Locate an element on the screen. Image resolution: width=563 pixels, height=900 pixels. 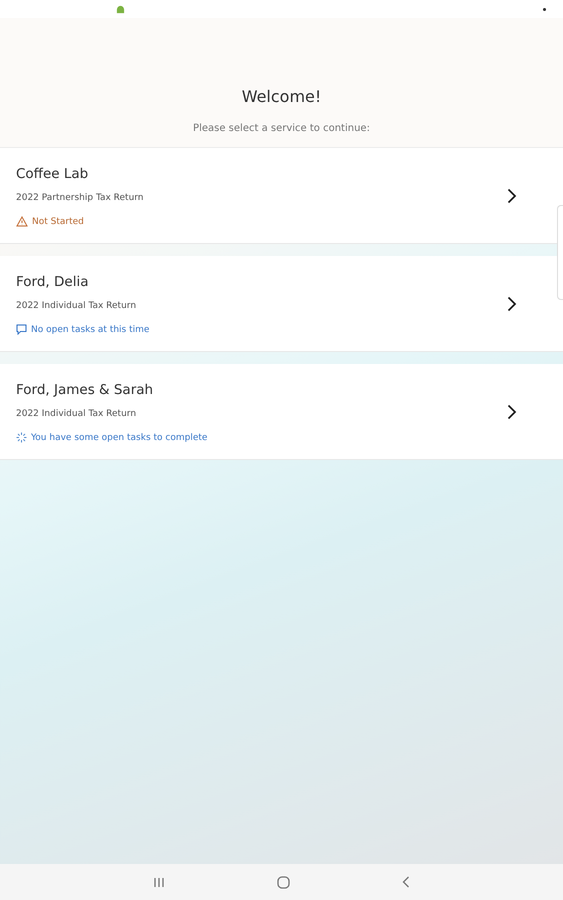
service-card: Coffee Lab 2022 Partnership Tax Return Not Started is located at coordinates (281, 196).